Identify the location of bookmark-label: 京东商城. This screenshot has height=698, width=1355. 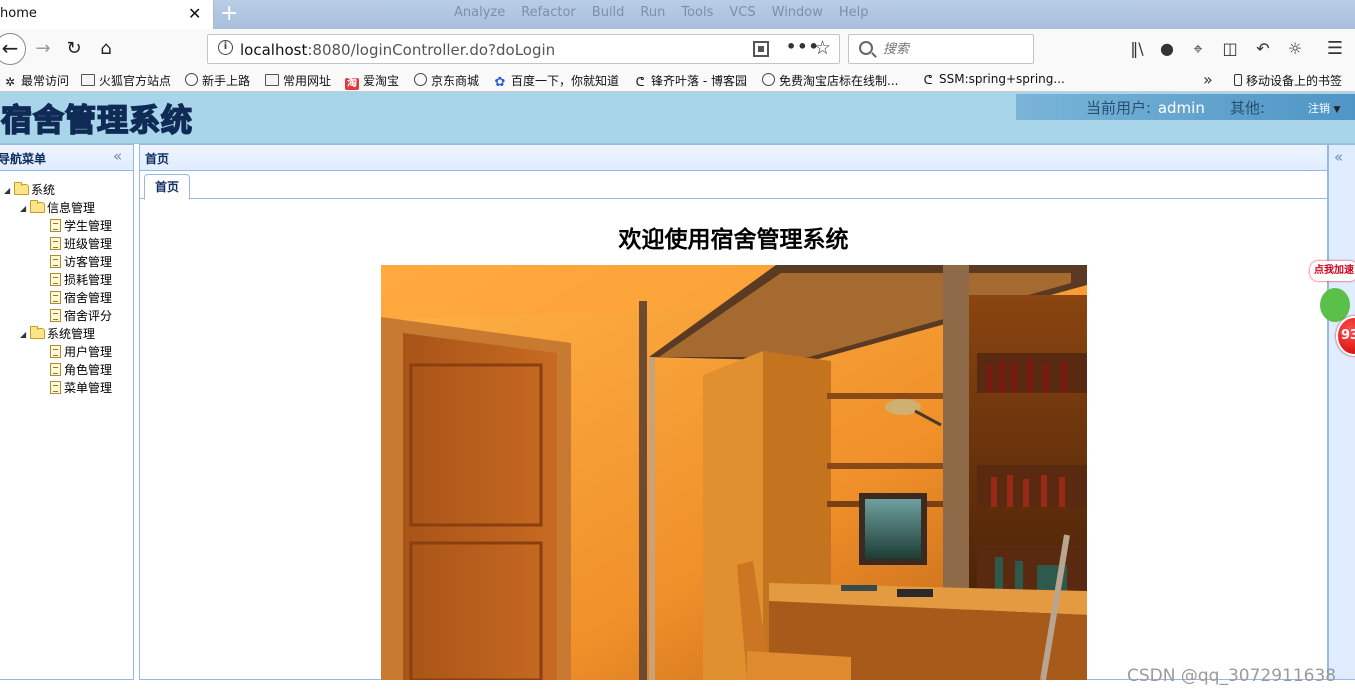
(455, 81).